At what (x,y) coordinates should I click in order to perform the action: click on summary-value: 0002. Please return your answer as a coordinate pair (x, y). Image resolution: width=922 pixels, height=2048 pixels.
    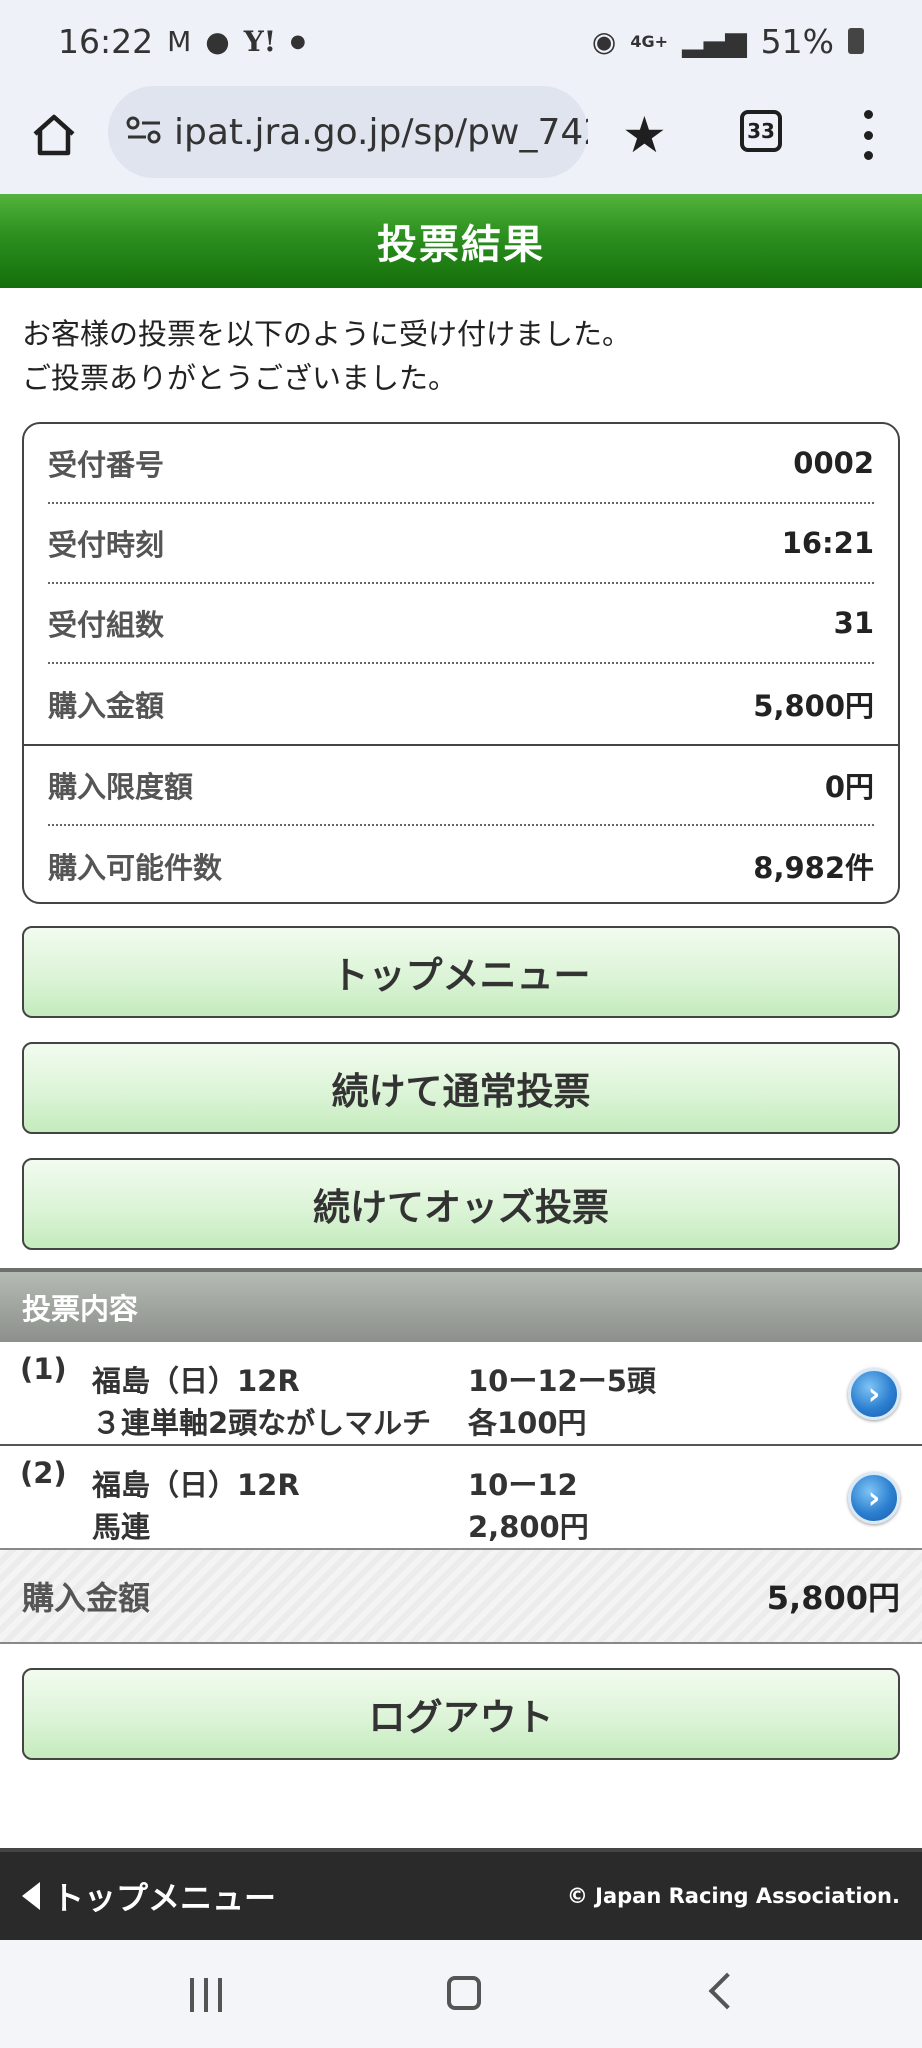
    Looking at the image, I should click on (833, 463).